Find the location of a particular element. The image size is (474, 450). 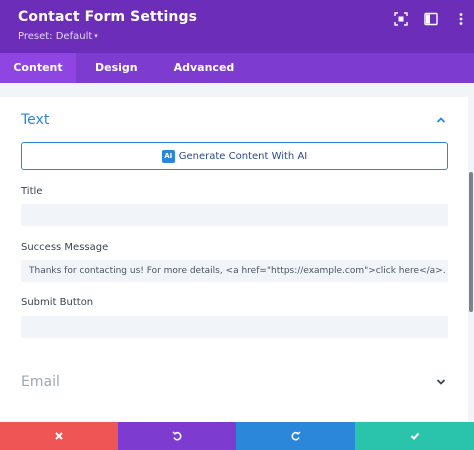

close-icon is located at coordinates (59, 436).